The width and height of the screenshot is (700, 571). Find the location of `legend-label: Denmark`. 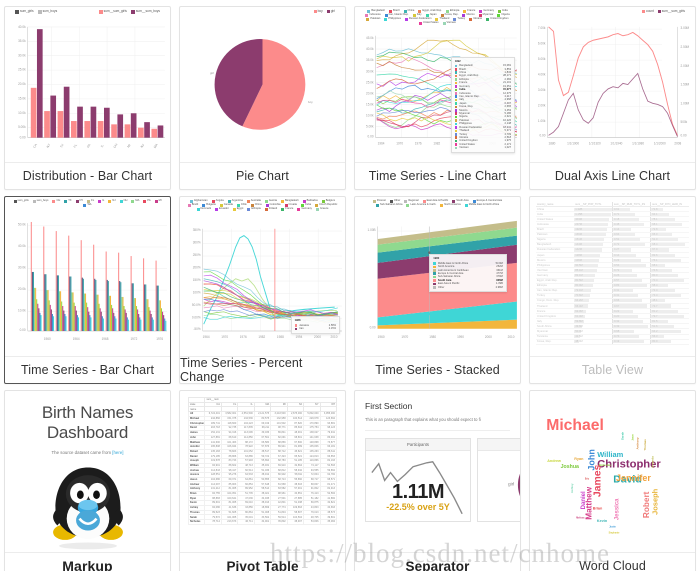

legend-label: Denmark is located at coordinates (206, 209).